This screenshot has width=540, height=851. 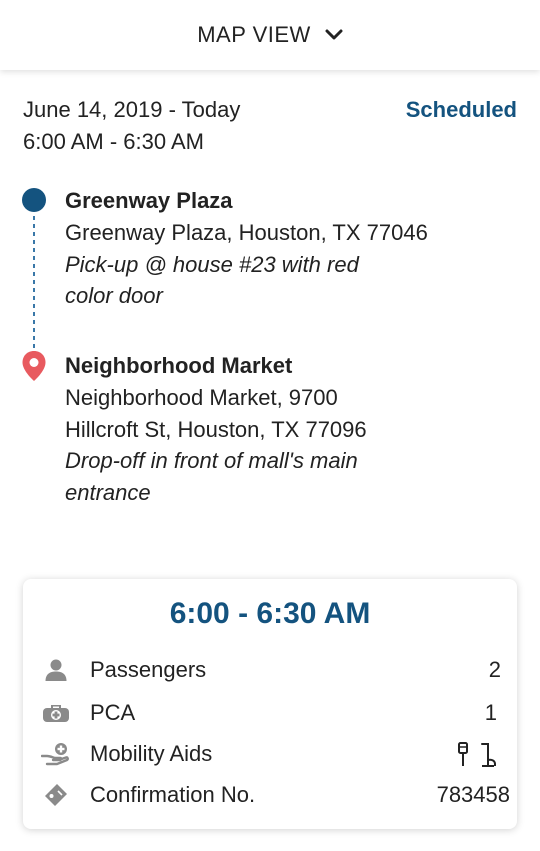 I want to click on summary-time-range: 6:00 - 6:30 AM, so click(x=270, y=613).